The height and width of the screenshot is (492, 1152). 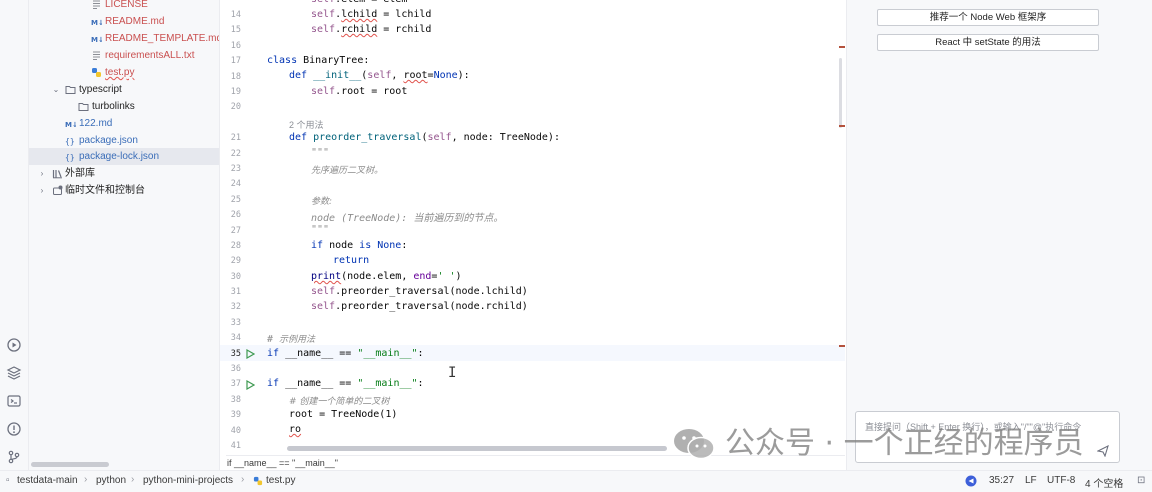 I want to click on folder-icon, so click(x=70, y=89).